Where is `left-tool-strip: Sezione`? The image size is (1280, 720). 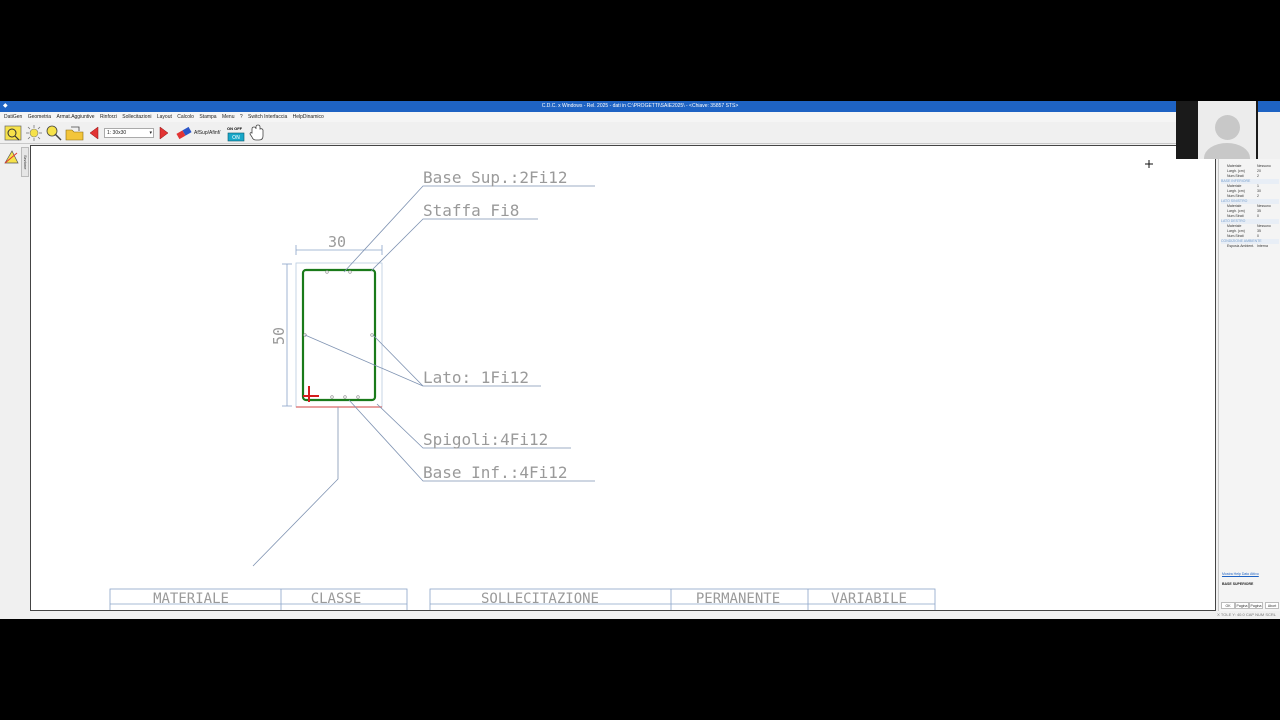
left-tool-strip: Sezione is located at coordinates (15, 378).